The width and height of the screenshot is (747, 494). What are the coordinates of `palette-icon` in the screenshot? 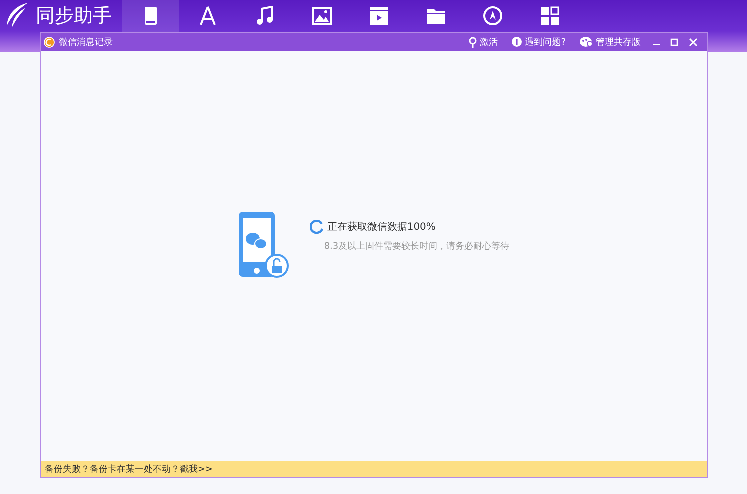 It's located at (586, 42).